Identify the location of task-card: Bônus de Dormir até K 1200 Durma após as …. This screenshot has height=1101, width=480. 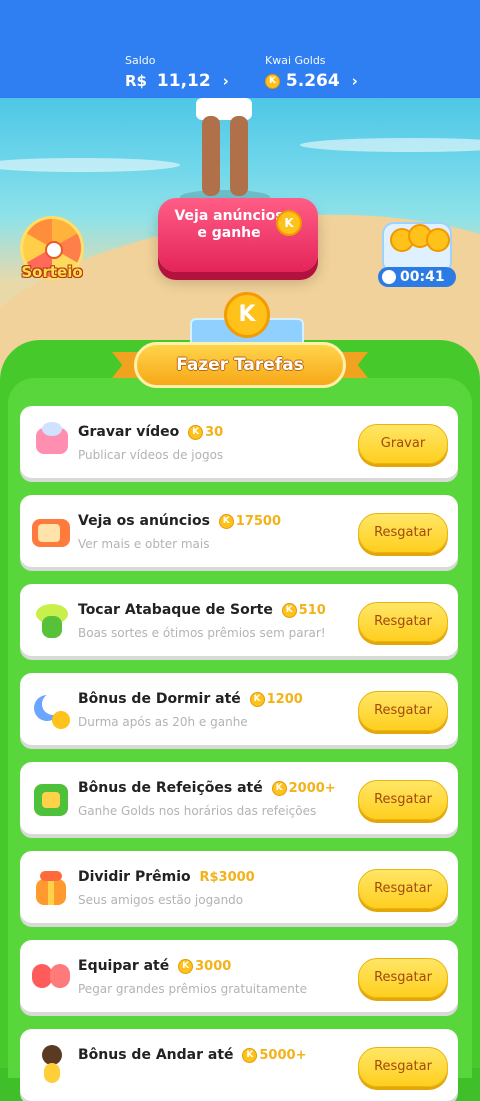
(239, 709).